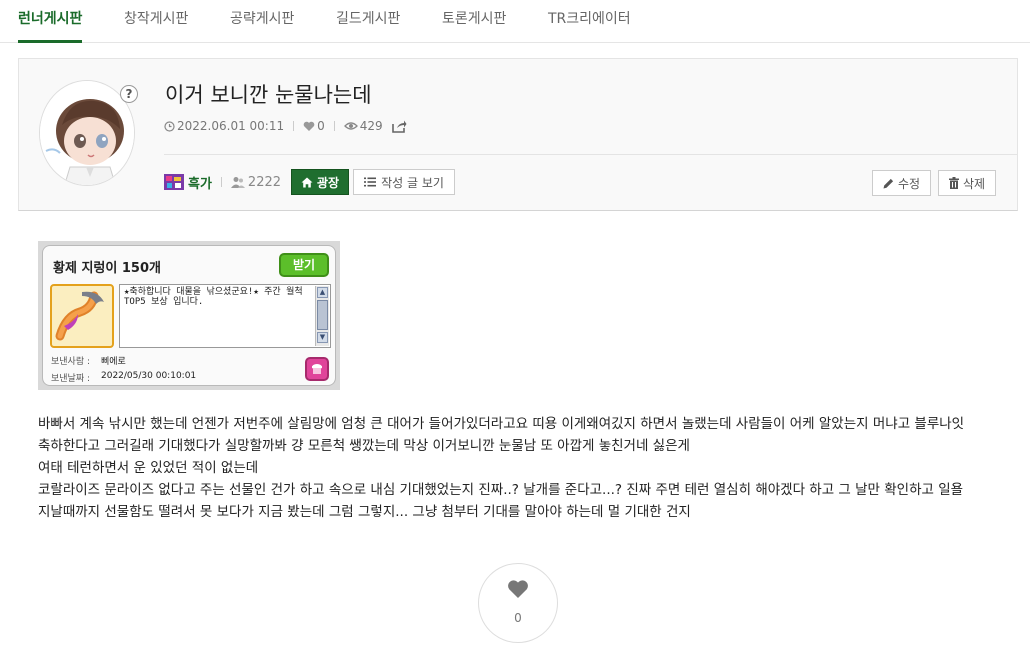  Describe the element at coordinates (149, 376) in the screenshot. I see `sent-date-value: 2022/05/30 00:10:01` at that location.